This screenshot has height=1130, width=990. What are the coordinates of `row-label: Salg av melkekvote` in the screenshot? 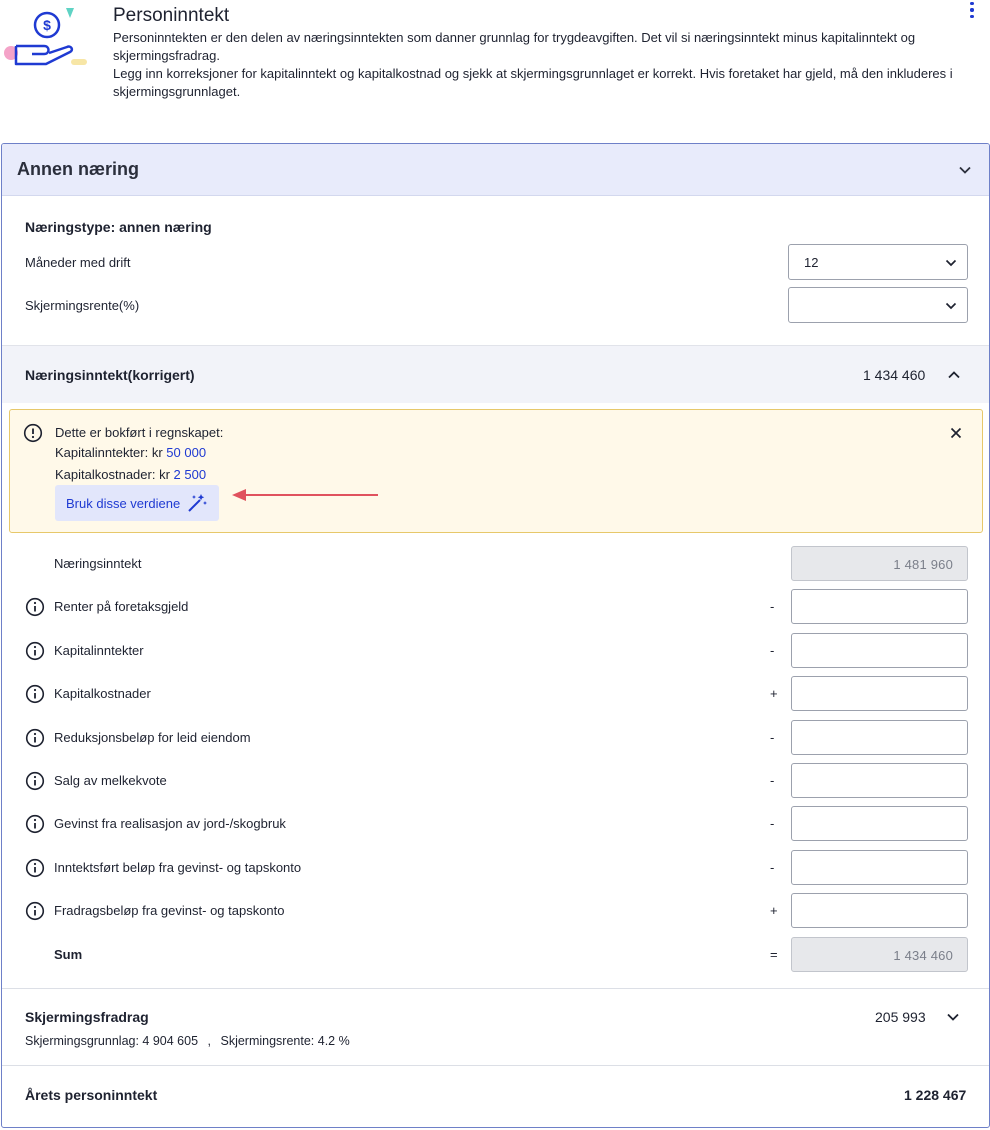 It's located at (110, 780).